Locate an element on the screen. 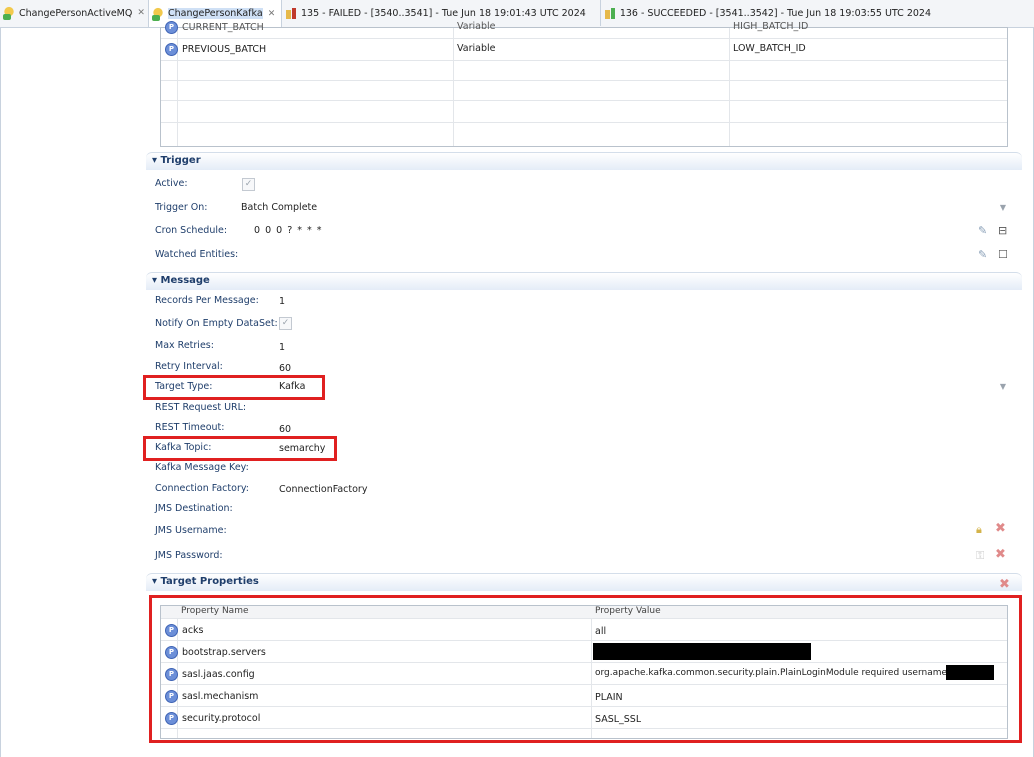  tab-label: ChangePersonActiveMQ is located at coordinates (76, 13).